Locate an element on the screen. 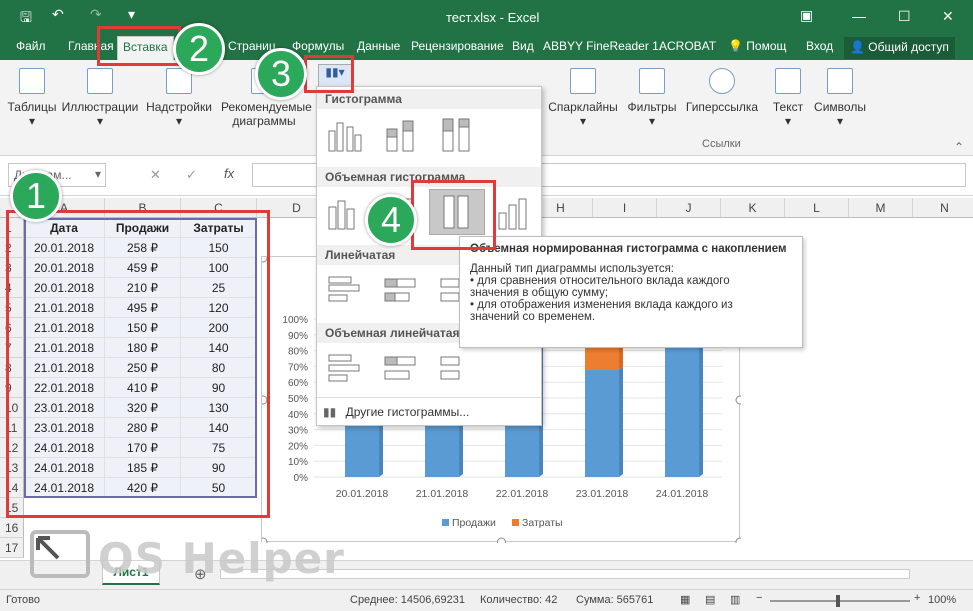  annotation-badge-2: 2 is located at coordinates (199, 49).